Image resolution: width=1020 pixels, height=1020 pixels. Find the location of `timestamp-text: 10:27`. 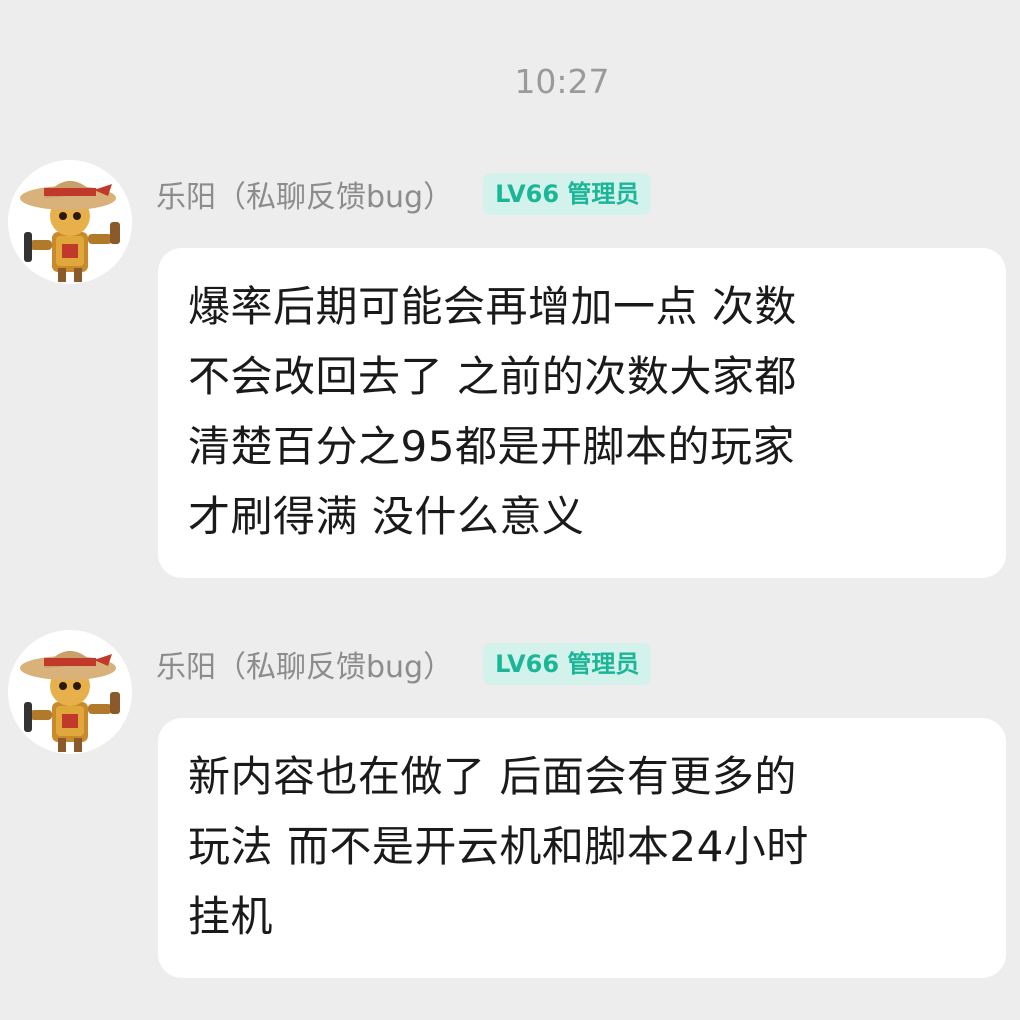

timestamp-text: 10:27 is located at coordinates (562, 81).